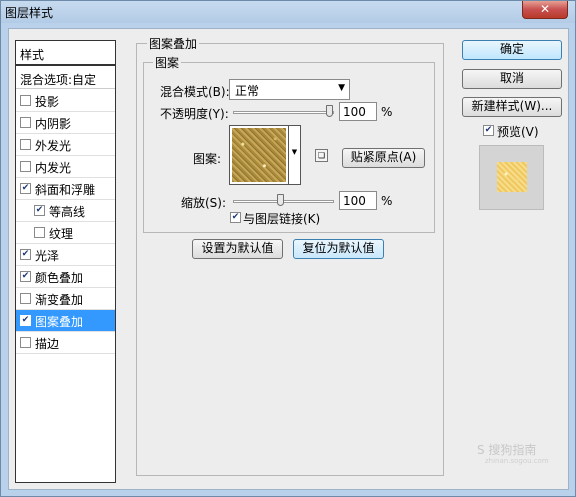 The width and height of the screenshot is (576, 497). What do you see at coordinates (47, 256) in the screenshot?
I see `style-item-label: 光泽` at bounding box center [47, 256].